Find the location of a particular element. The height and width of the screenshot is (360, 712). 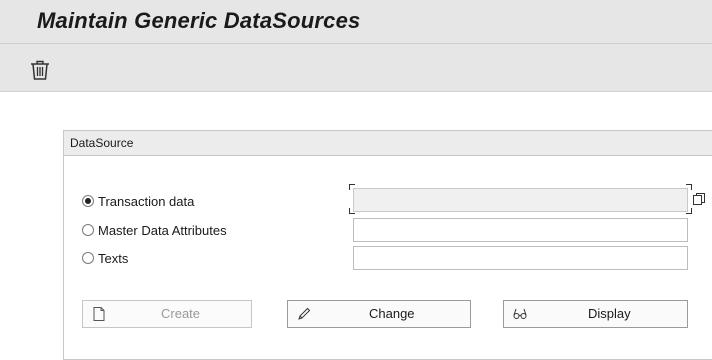

copy-icon is located at coordinates (699, 199).